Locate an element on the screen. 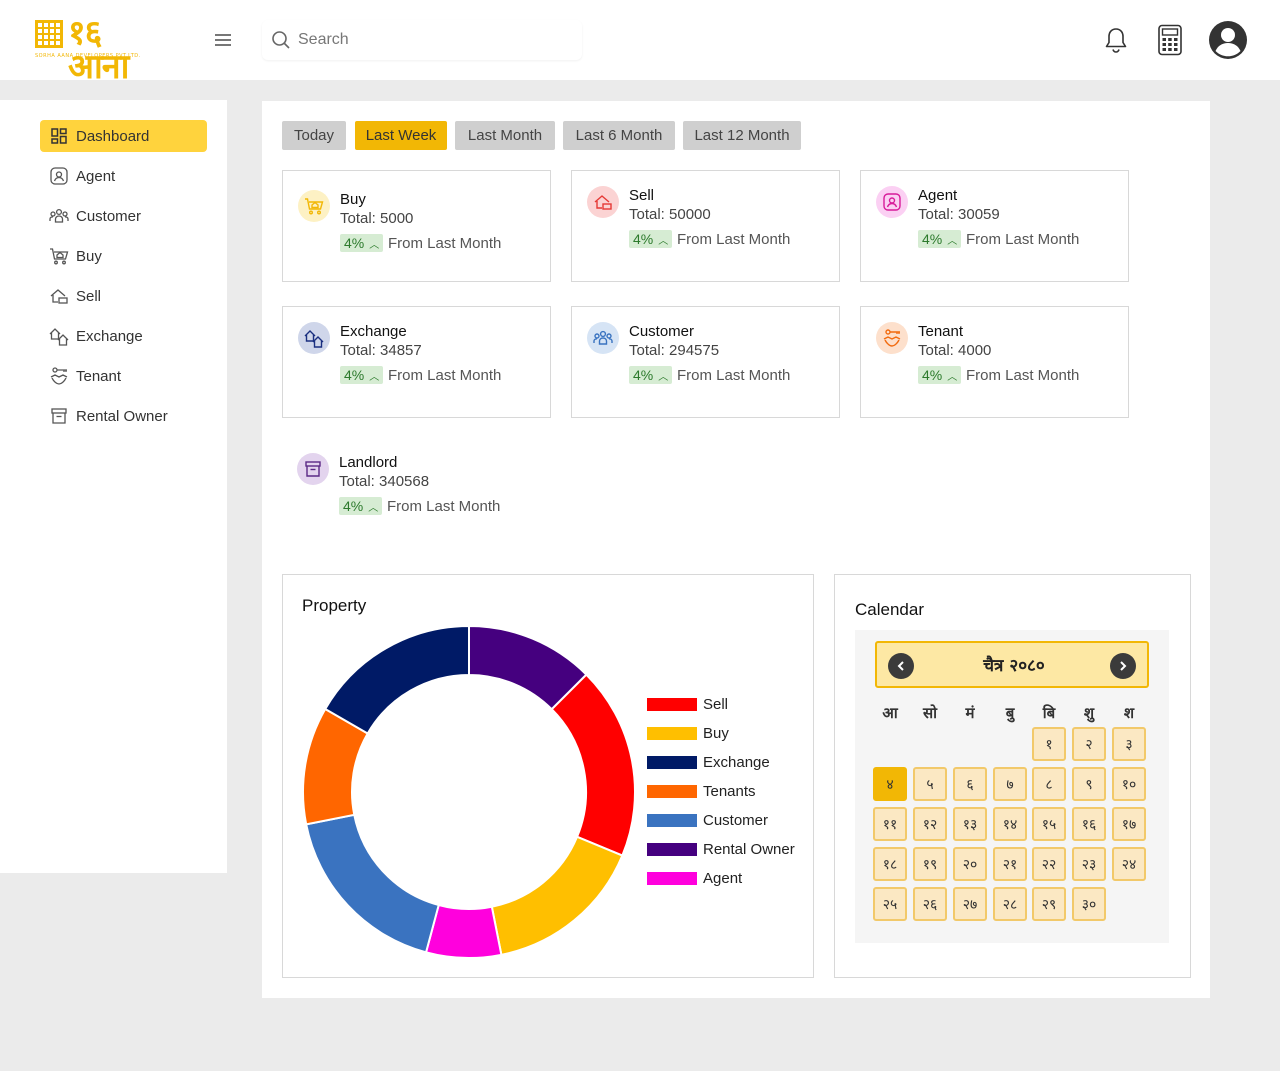 The height and width of the screenshot is (1071, 1280). calendar-day: १ is located at coordinates (1049, 744).